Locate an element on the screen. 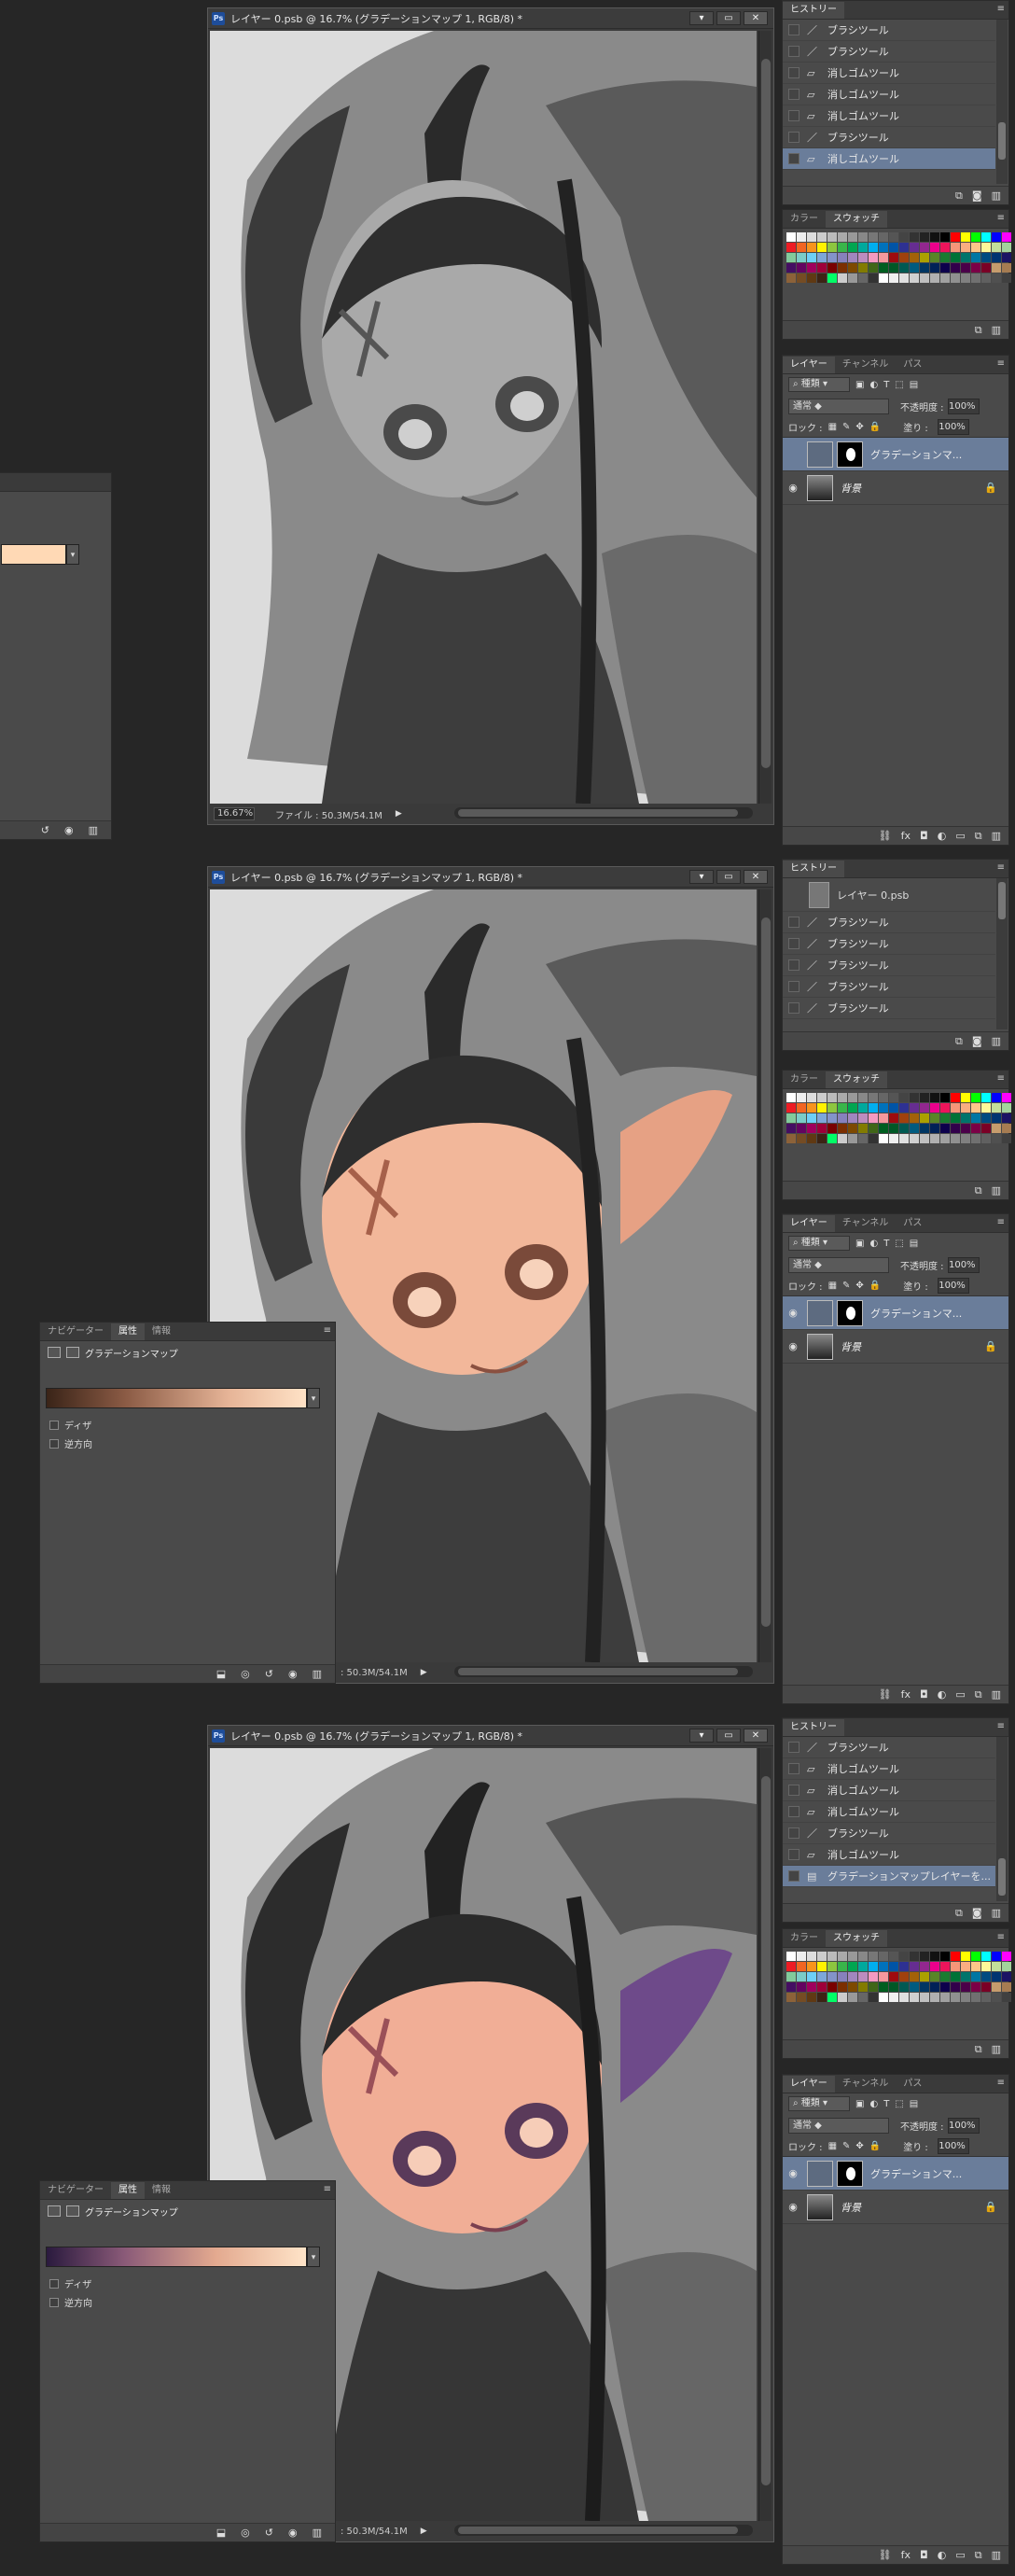 This screenshot has height=2576, width=1015. visibility-hidden is located at coordinates (793, 454).